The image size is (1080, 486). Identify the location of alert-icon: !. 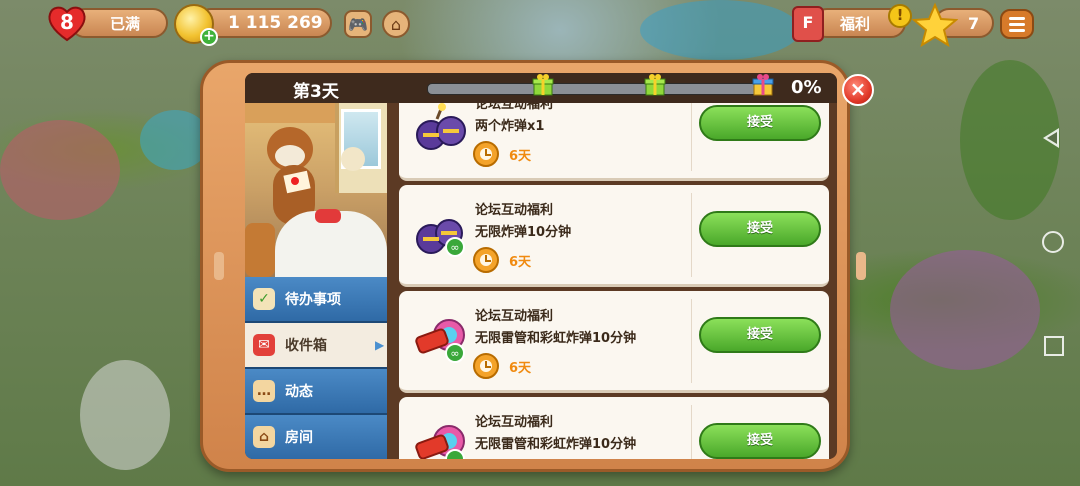
(900, 16).